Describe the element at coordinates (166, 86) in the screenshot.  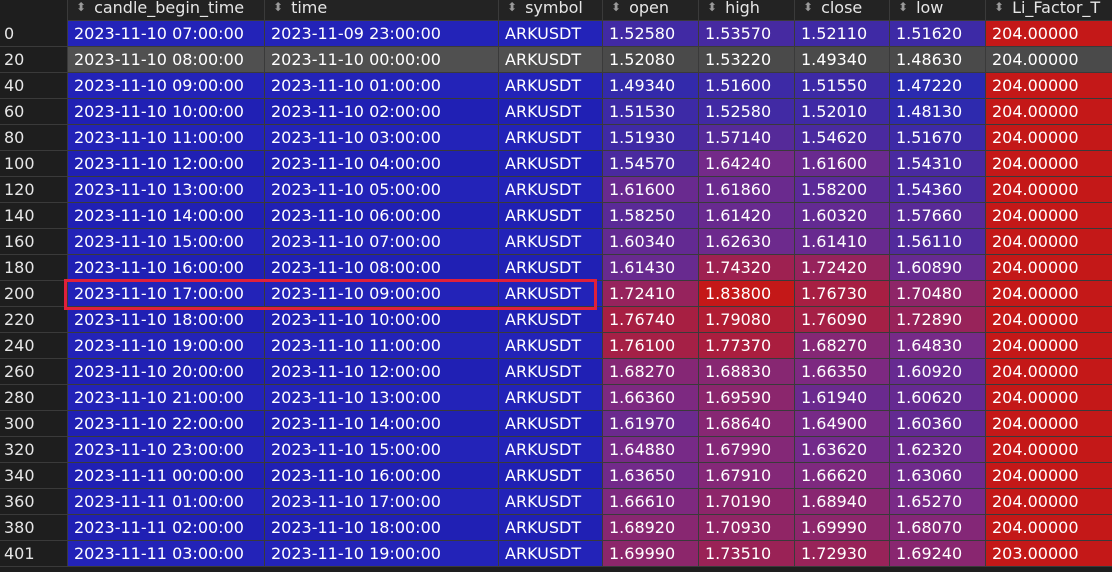
I see `cell-candle-begin-time: 2023-11-10 09:00:00` at that location.